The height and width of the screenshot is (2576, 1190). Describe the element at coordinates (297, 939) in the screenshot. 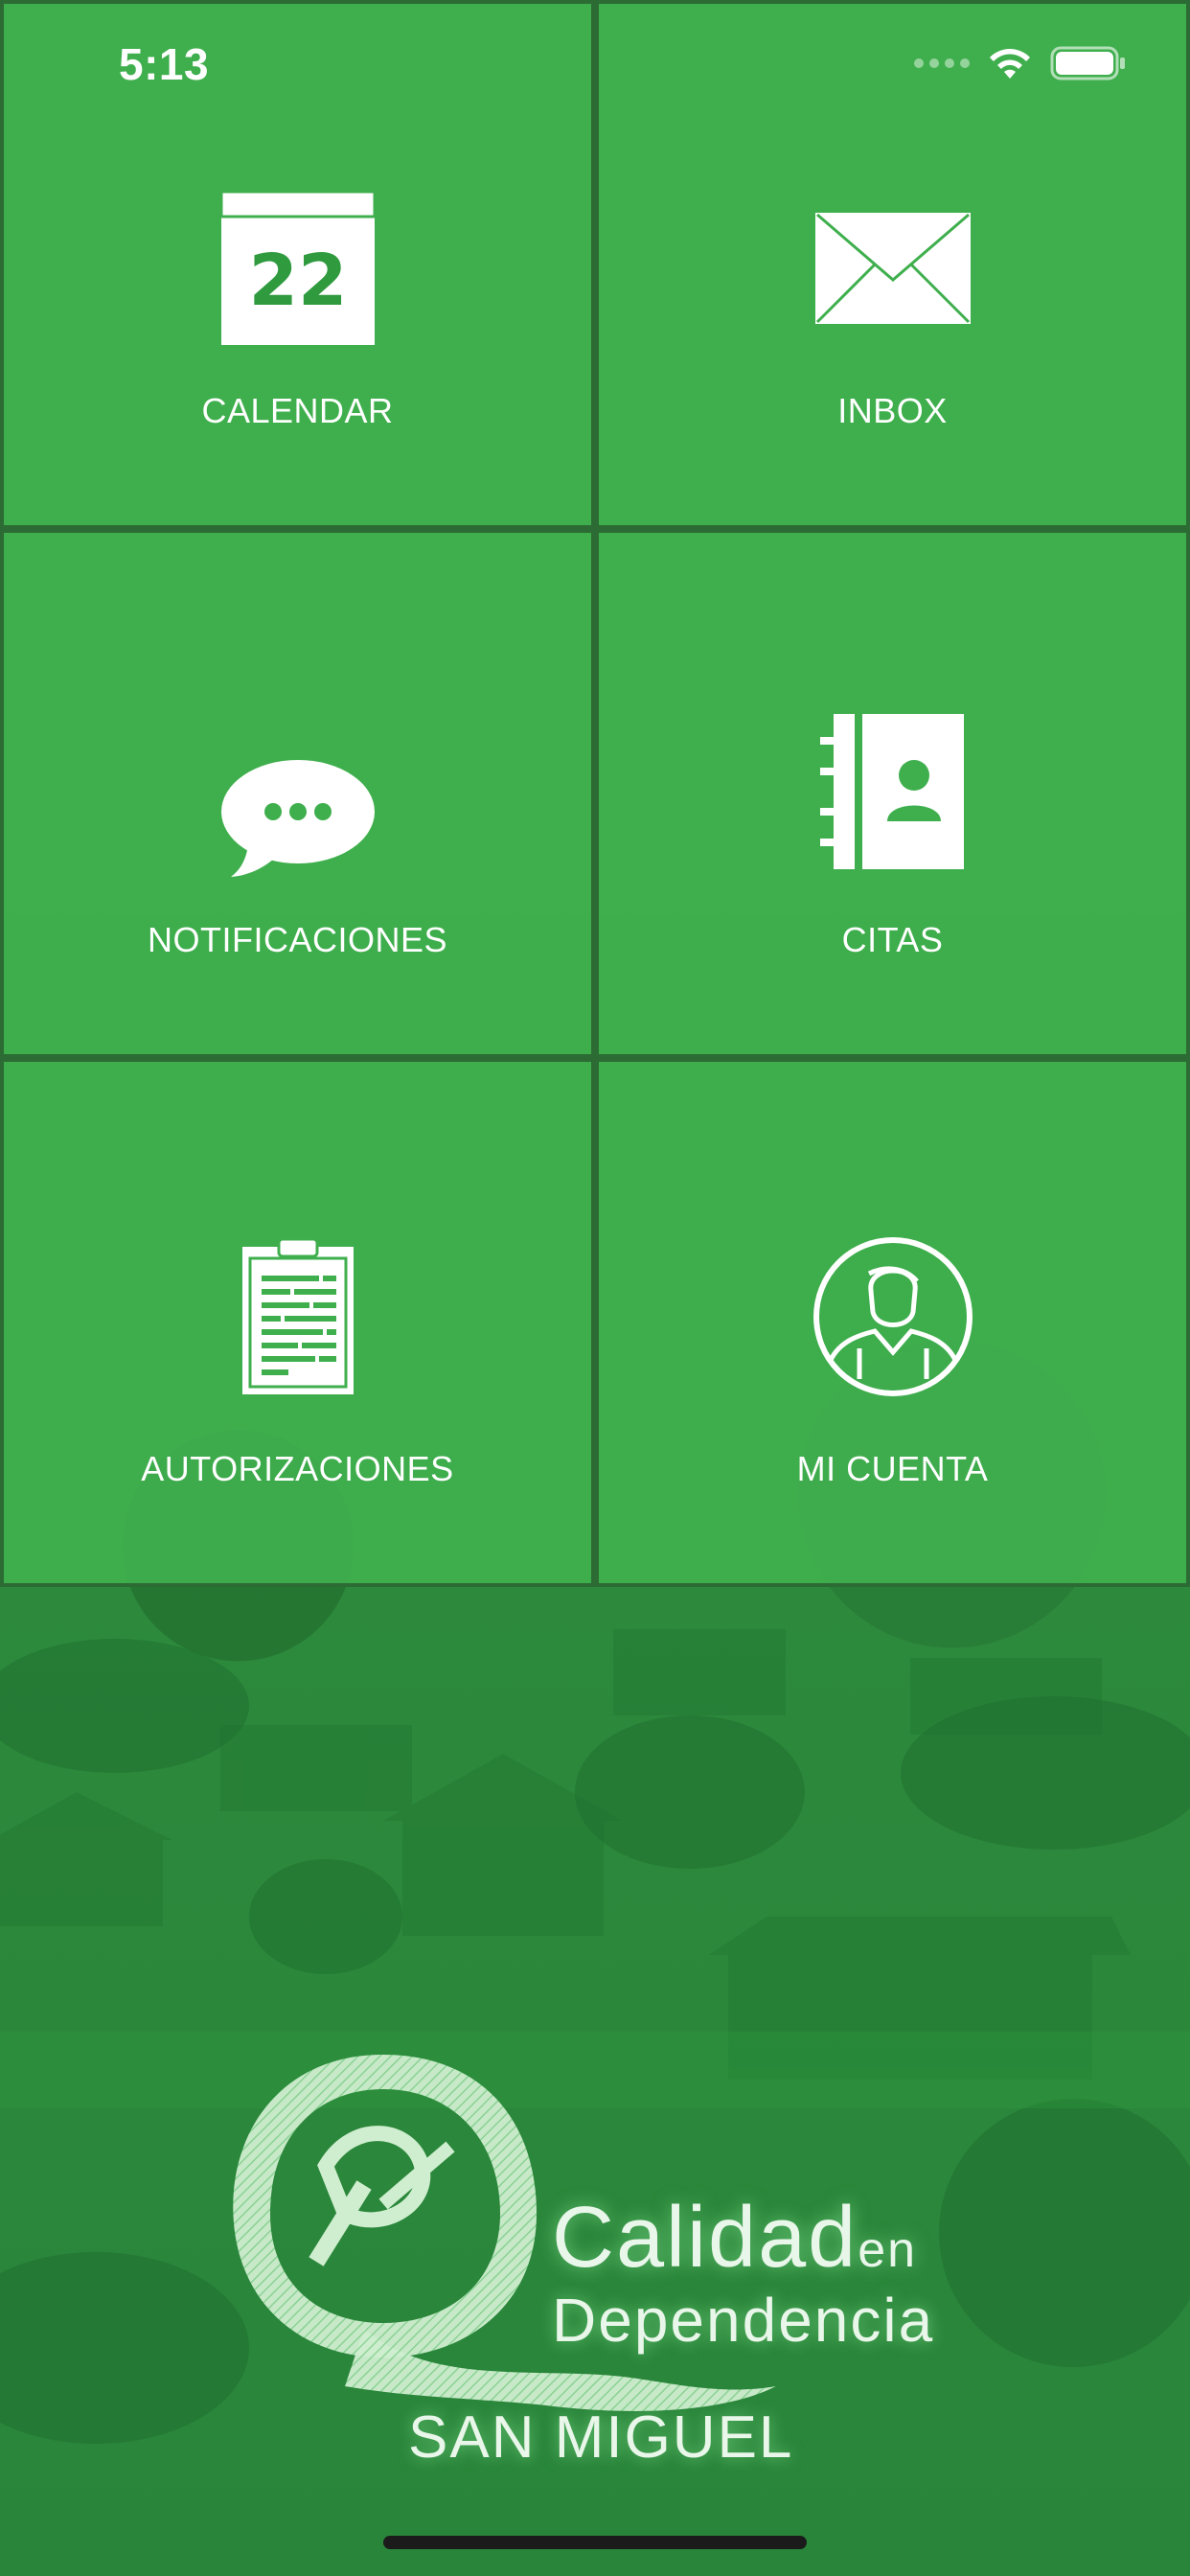

I see `tile-notificaciones-label: NOTIFICACIONES` at that location.